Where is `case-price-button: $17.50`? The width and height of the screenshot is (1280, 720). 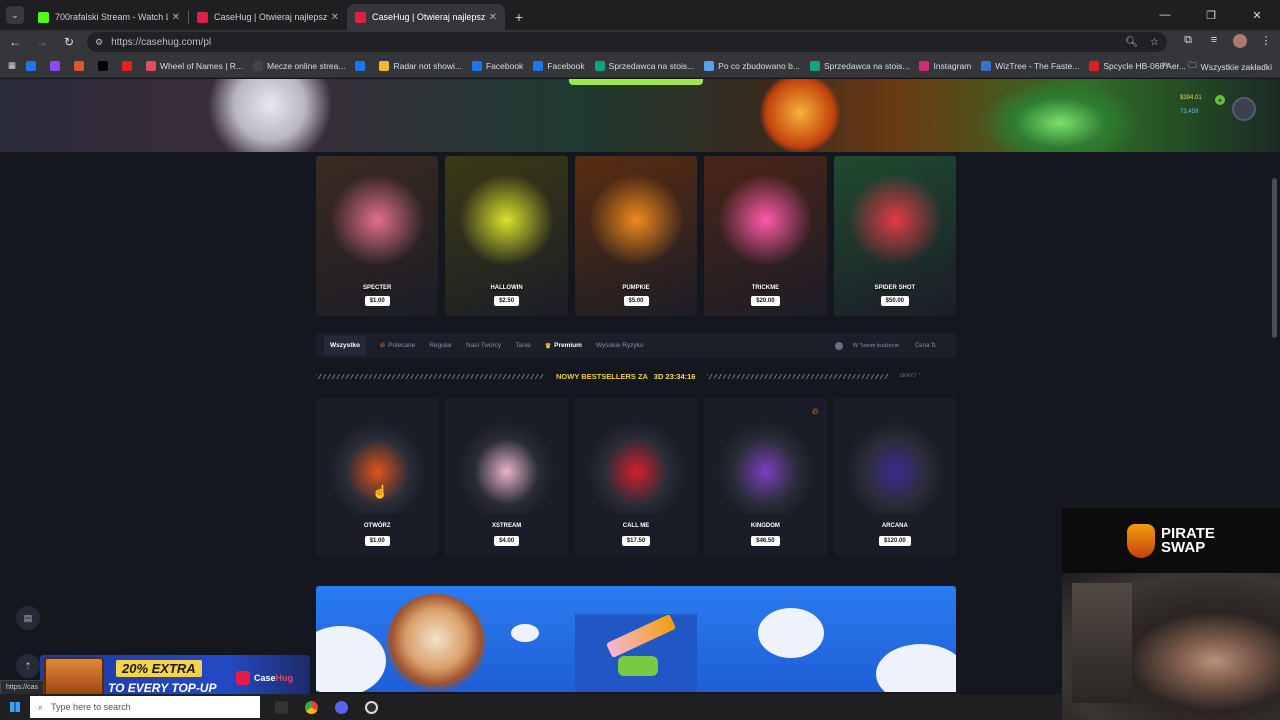 case-price-button: $17.50 is located at coordinates (636, 541).